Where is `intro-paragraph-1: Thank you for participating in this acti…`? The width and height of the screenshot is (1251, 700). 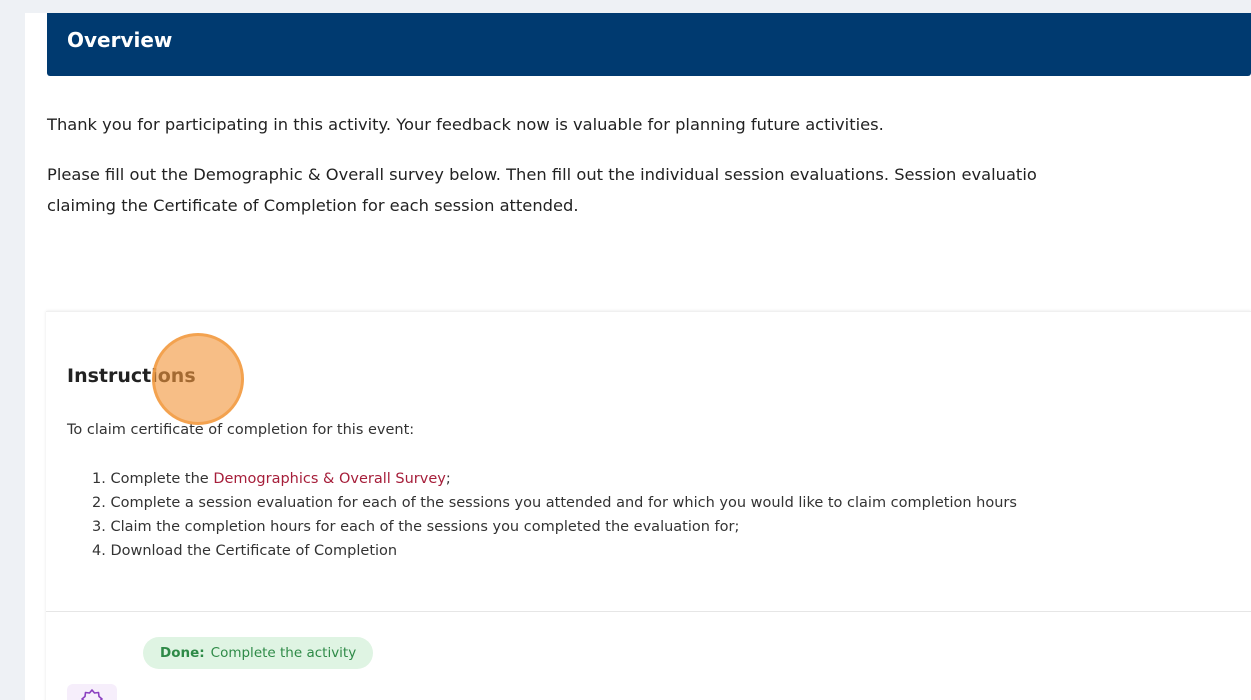
intro-paragraph-1: Thank you for participating in this acti… is located at coordinates (465, 124).